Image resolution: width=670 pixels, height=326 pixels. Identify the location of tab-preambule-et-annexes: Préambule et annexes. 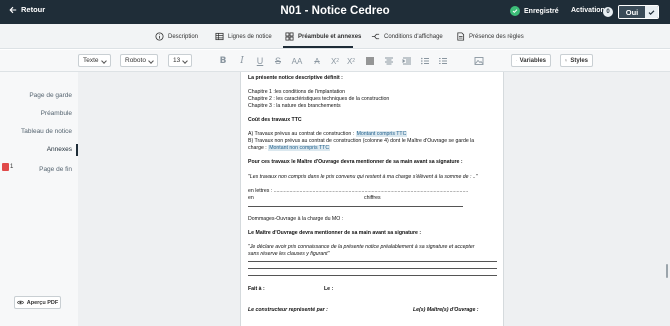
(323, 36).